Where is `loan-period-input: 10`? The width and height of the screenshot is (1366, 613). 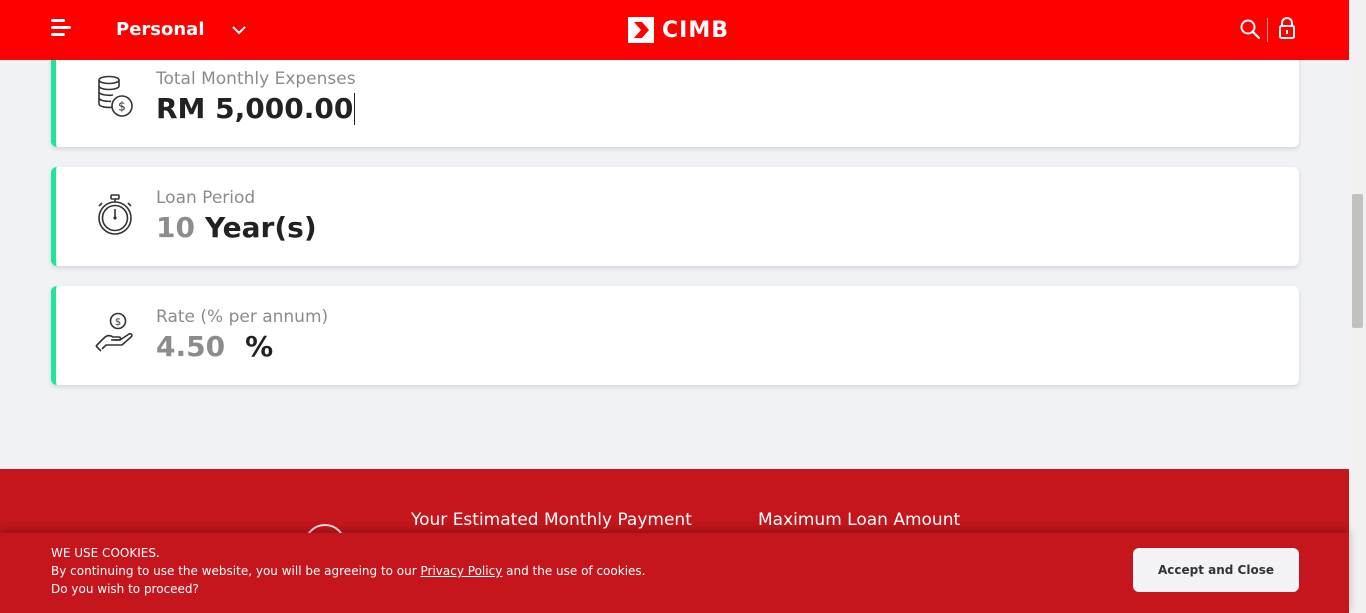
loan-period-input: 10 is located at coordinates (175, 227).